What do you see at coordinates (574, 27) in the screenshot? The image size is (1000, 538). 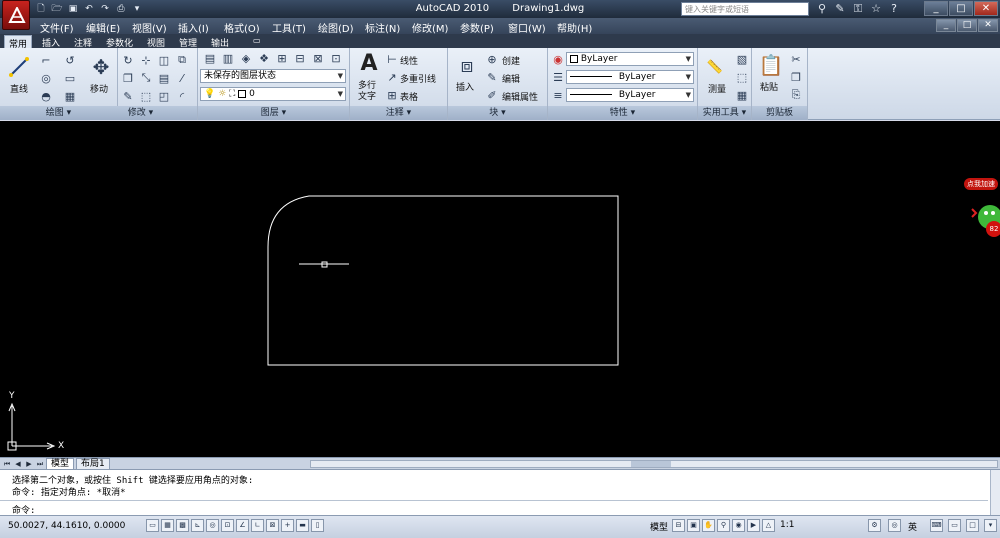 I see `menu-help: 帮助(H)` at bounding box center [574, 27].